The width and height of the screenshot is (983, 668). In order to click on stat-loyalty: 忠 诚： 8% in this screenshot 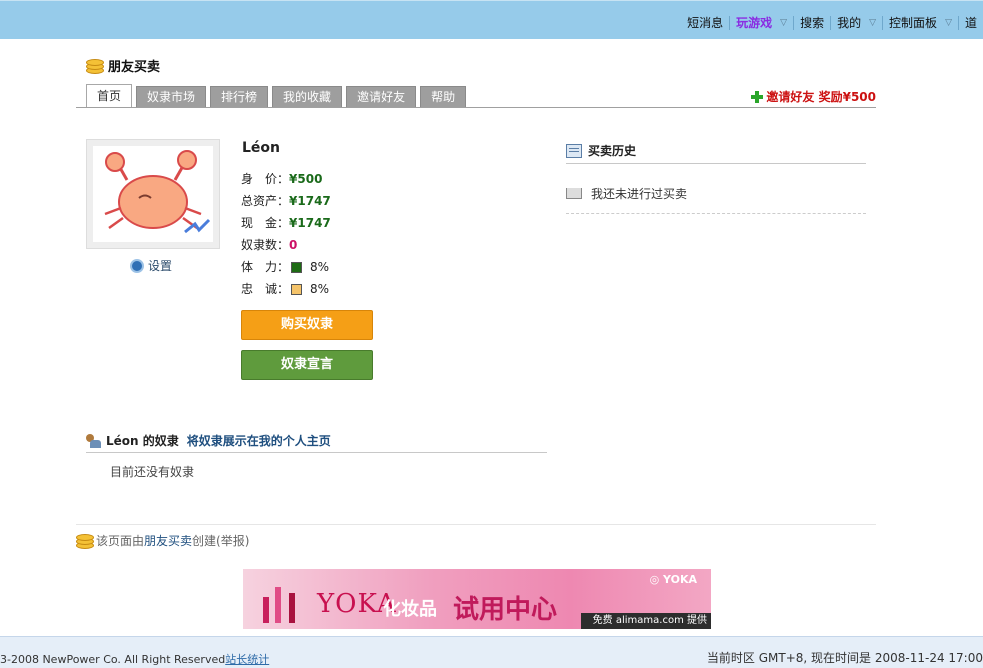, I will do `click(285, 289)`.